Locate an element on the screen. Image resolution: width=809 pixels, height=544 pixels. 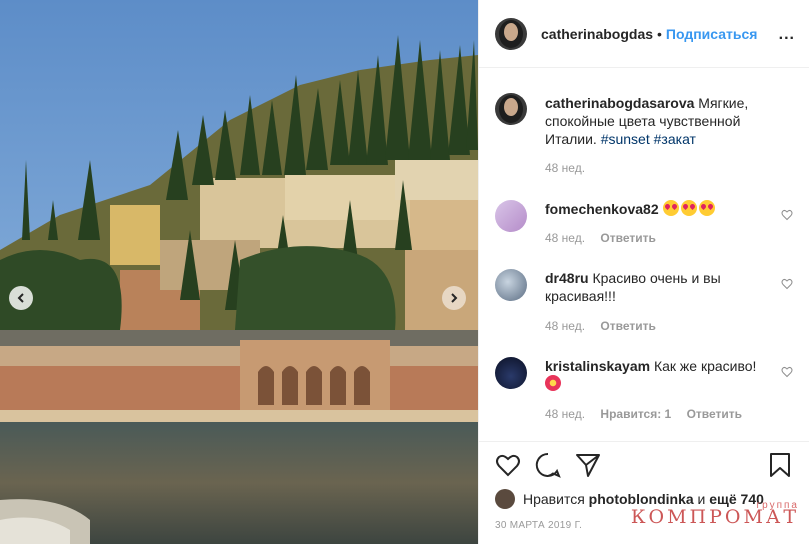
caption-username: catherinabogdasarova is located at coordinates (619, 103).